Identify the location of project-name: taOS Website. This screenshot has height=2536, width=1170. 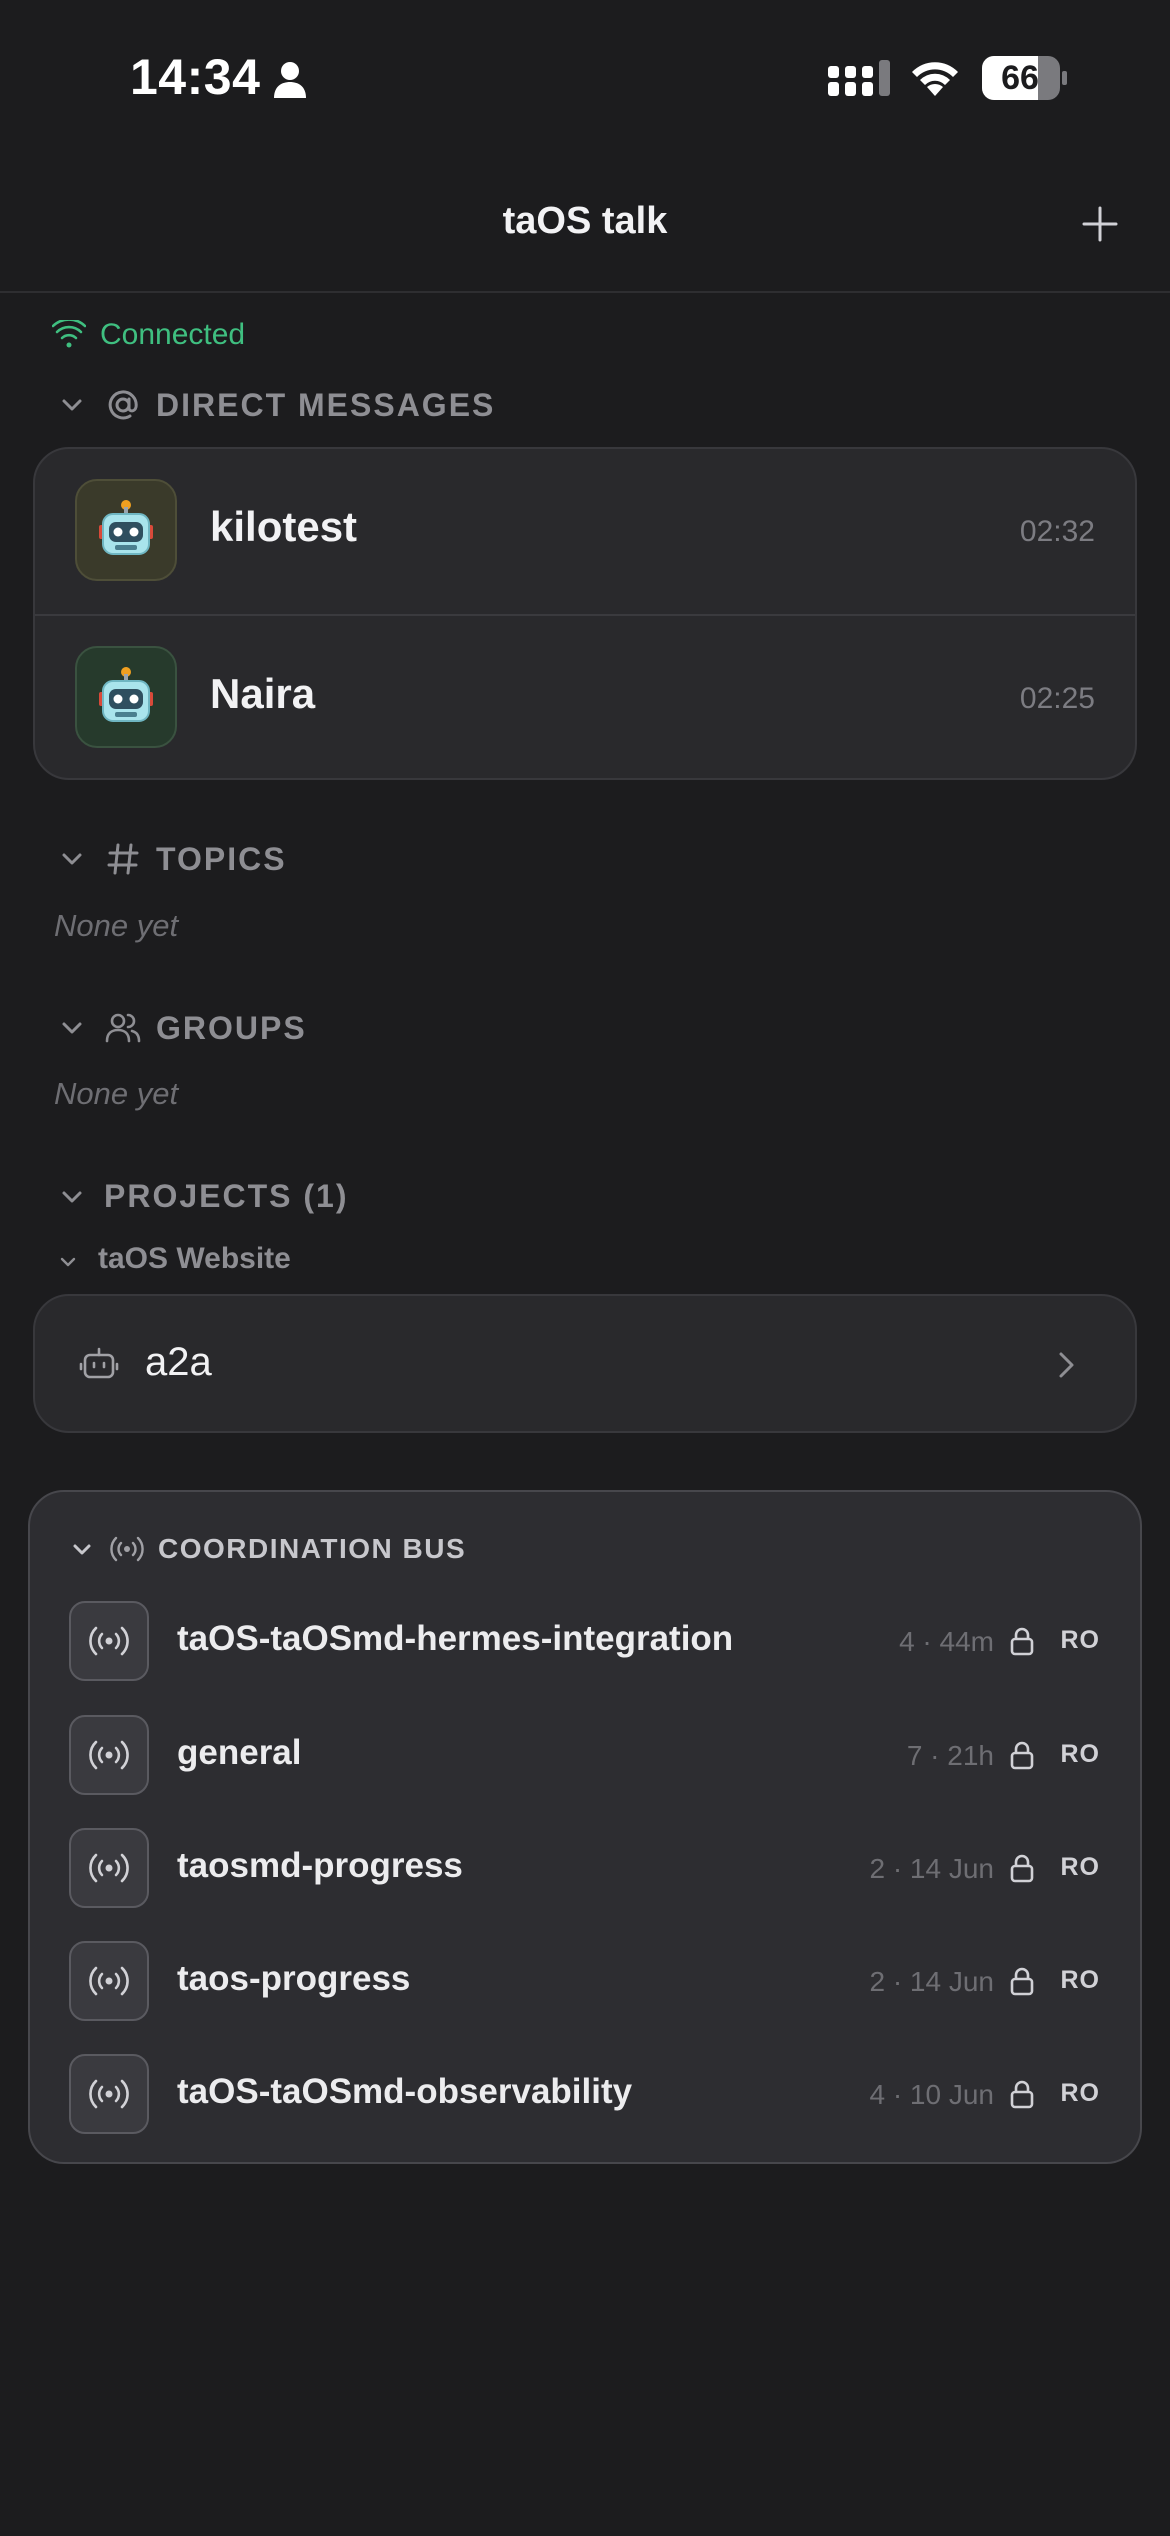
(194, 1259).